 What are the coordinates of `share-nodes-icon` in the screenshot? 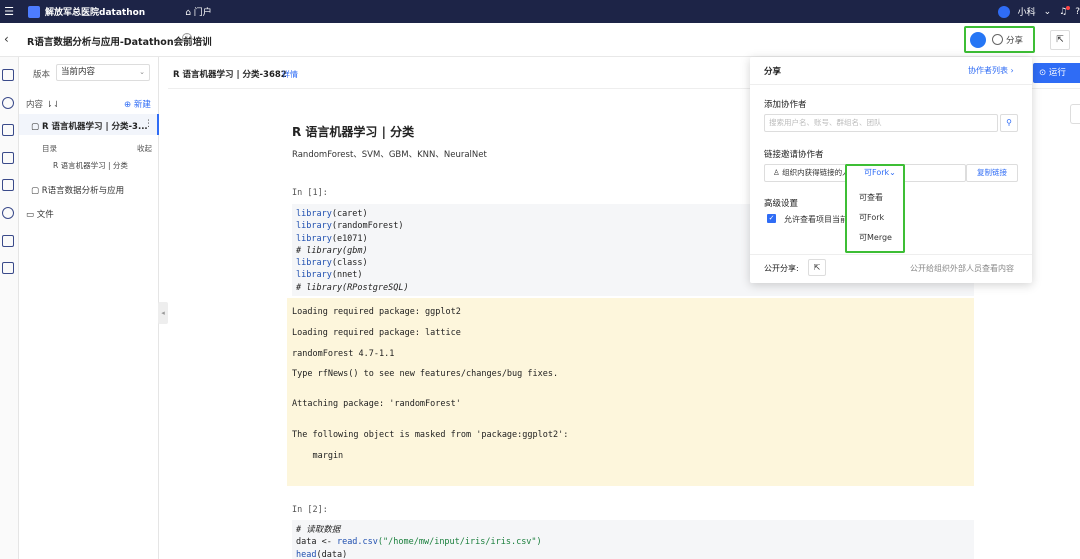 It's located at (8, 241).